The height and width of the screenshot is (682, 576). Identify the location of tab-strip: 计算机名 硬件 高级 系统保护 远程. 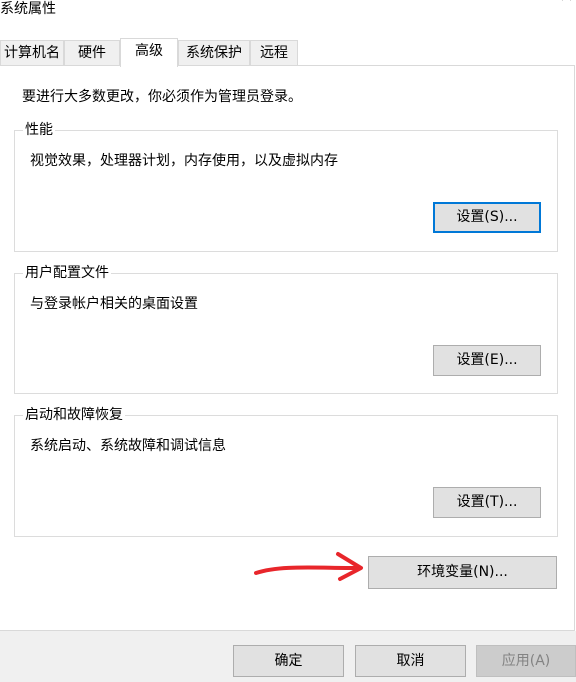
(288, 52).